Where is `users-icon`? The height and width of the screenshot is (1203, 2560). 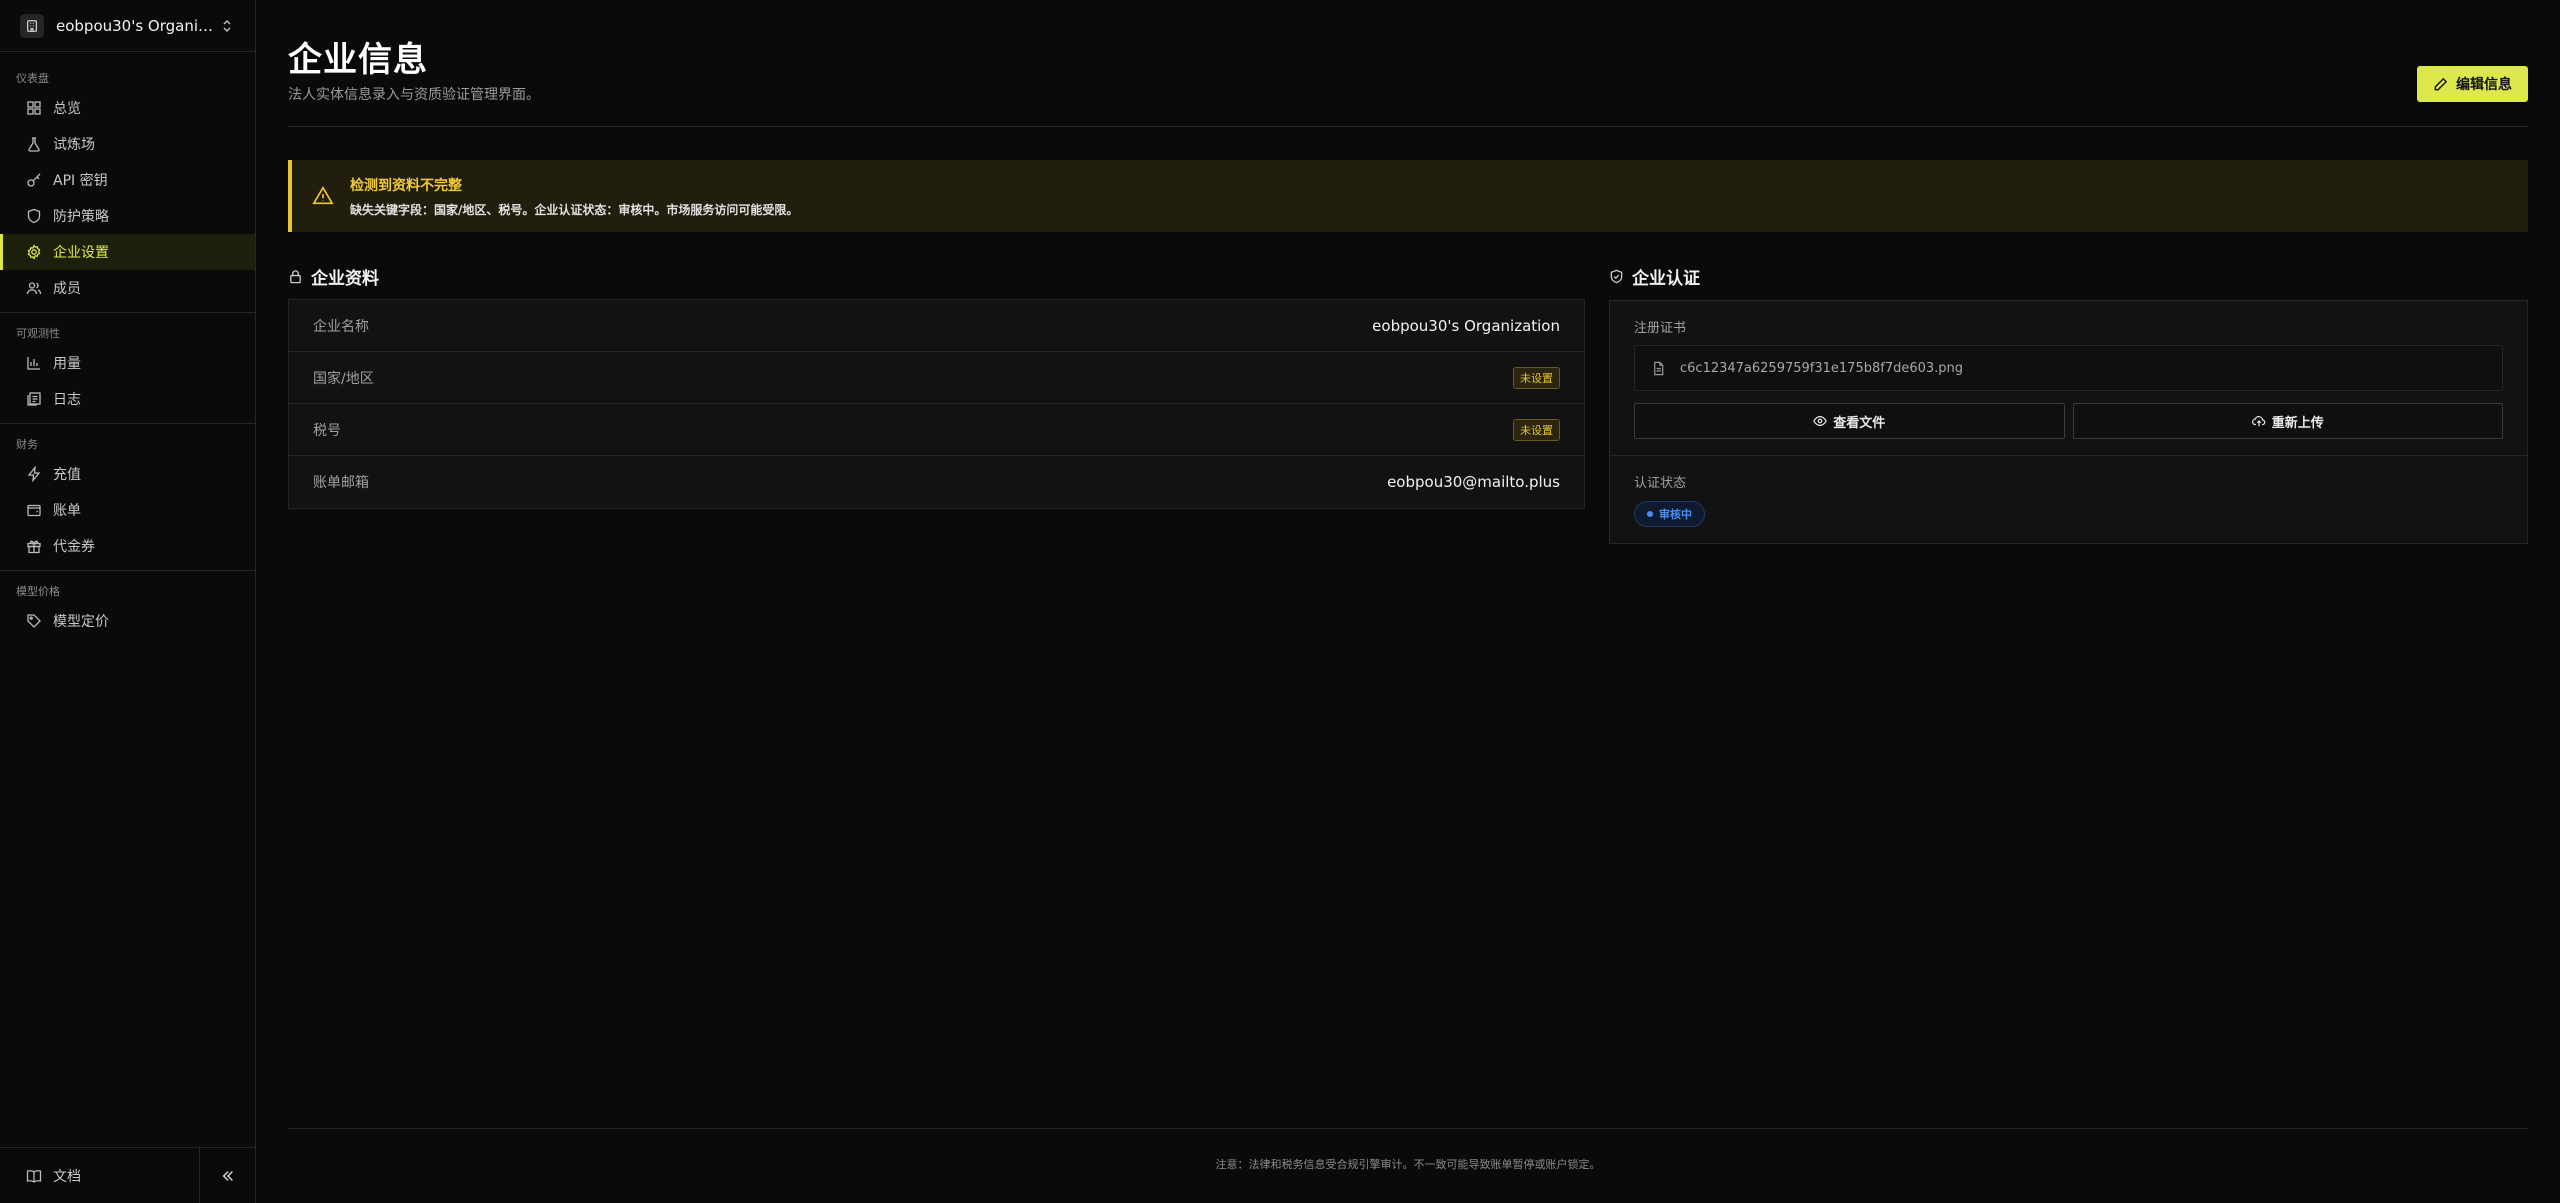 users-icon is located at coordinates (34, 288).